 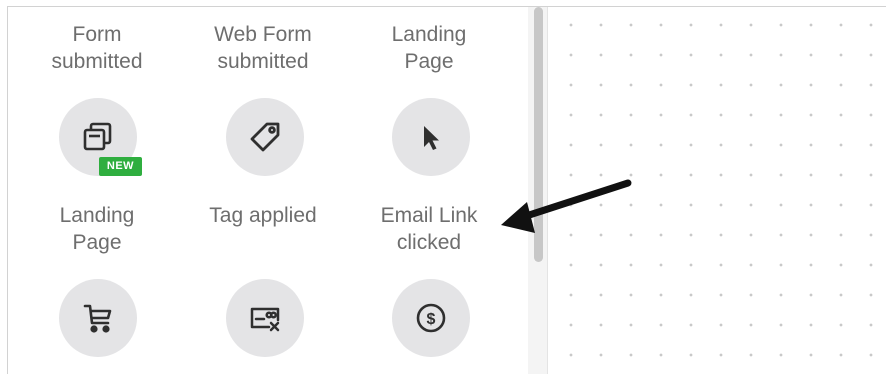 I want to click on scrollbar-thumb, so click(x=538, y=134).